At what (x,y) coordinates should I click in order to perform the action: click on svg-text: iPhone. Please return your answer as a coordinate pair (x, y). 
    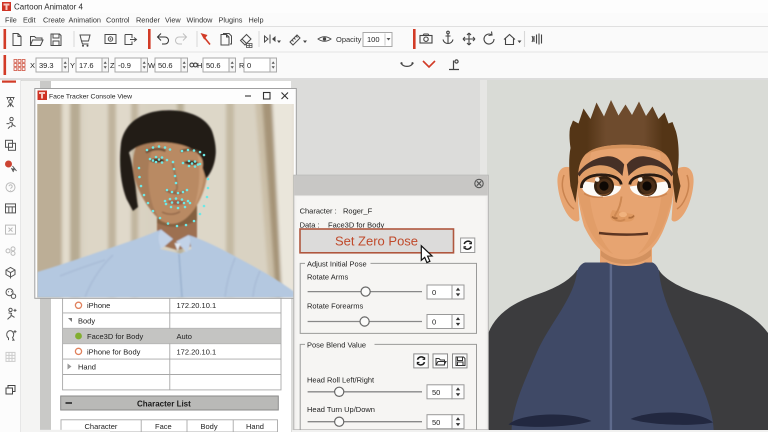
    Looking at the image, I should click on (98, 305).